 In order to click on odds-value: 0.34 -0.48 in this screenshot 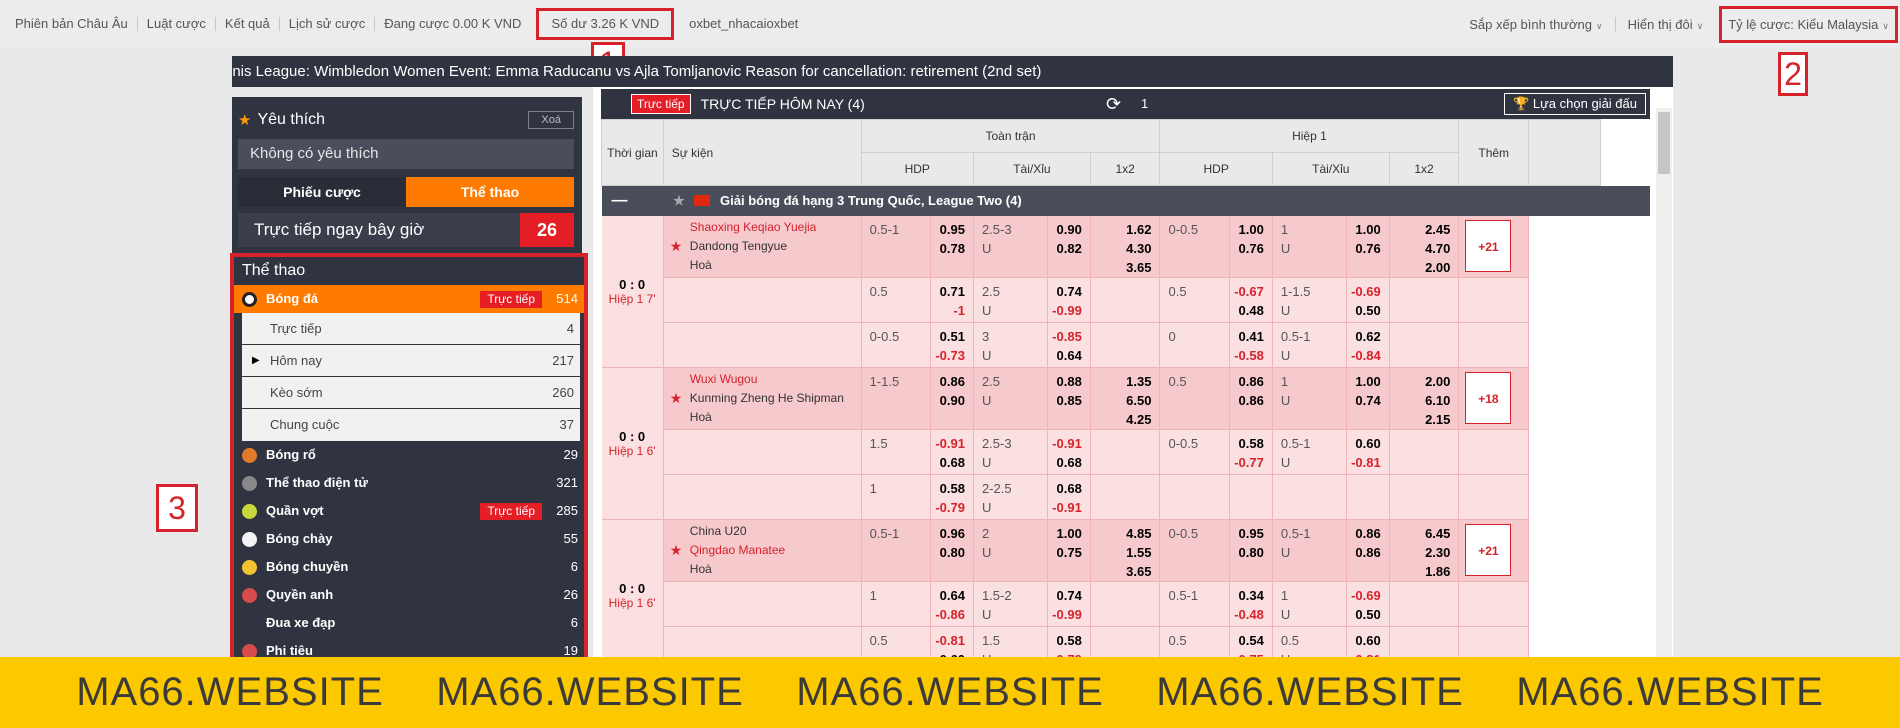, I will do `click(1249, 605)`.